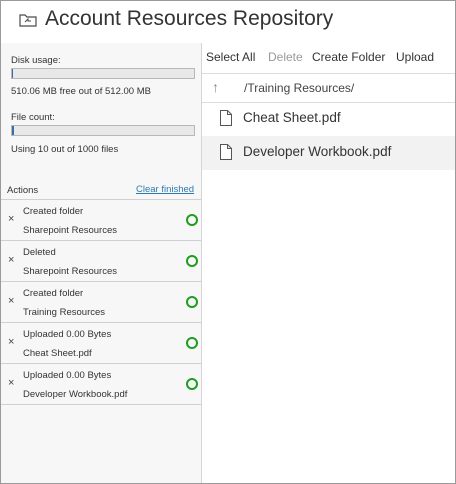  What do you see at coordinates (215, 87) in the screenshot?
I see `up-arrow-icon: ↑` at bounding box center [215, 87].